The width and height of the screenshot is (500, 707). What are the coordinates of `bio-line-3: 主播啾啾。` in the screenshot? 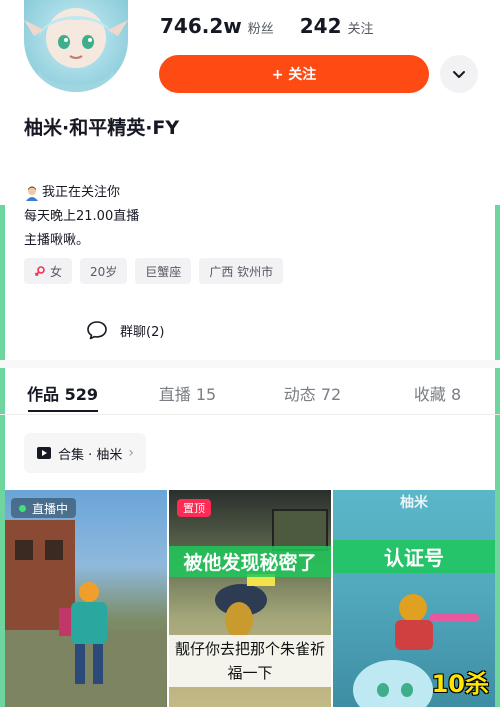 It's located at (57, 240).